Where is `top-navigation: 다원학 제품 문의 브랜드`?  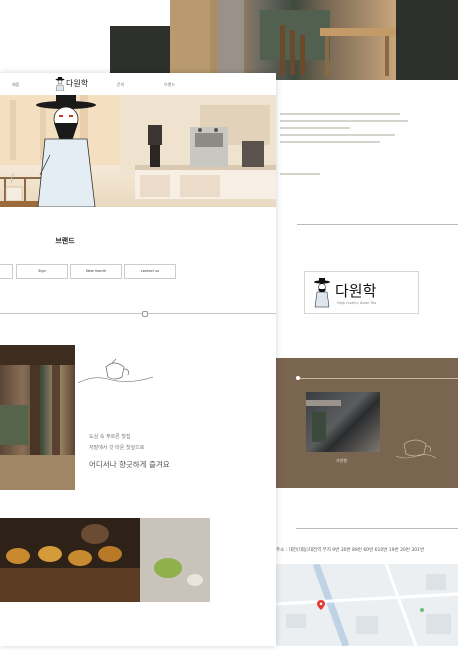 top-navigation: 다원학 제품 문의 브랜드 is located at coordinates (138, 84).